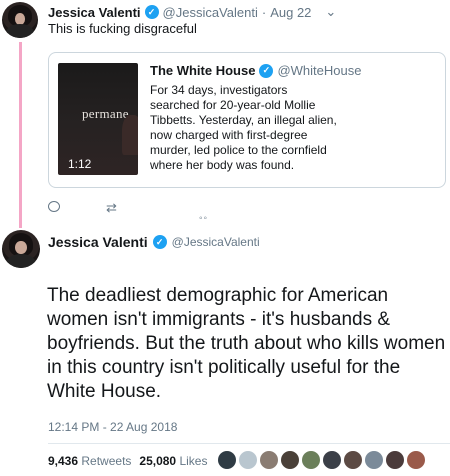  Describe the element at coordinates (80, 164) in the screenshot. I see `video-duration: 1:12` at that location.